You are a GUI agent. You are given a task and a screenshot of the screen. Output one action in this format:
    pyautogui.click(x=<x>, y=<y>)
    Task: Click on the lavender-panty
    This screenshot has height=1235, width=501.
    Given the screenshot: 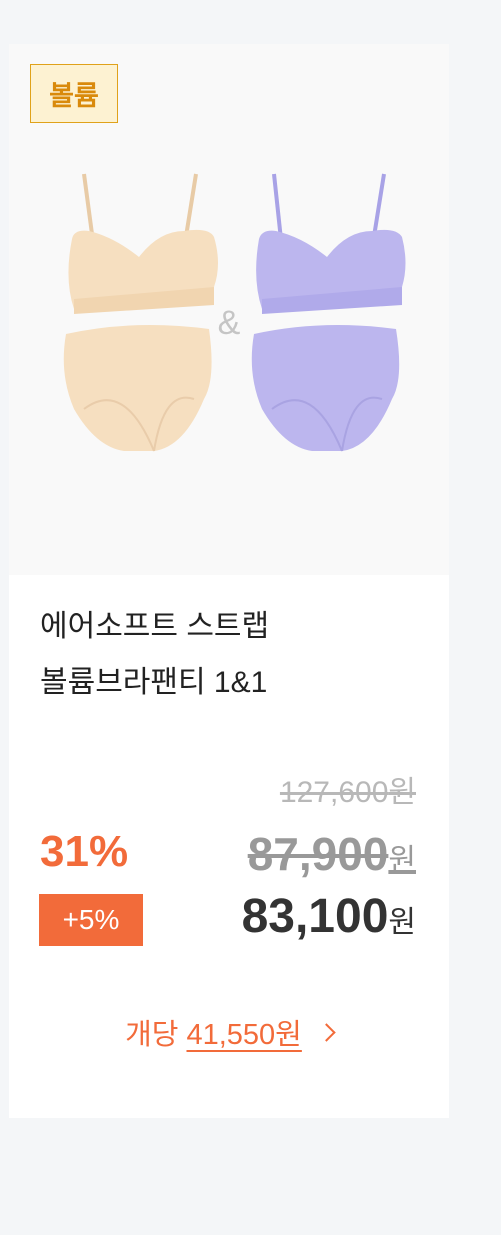 What is the action you would take?
    pyautogui.click(x=325, y=388)
    